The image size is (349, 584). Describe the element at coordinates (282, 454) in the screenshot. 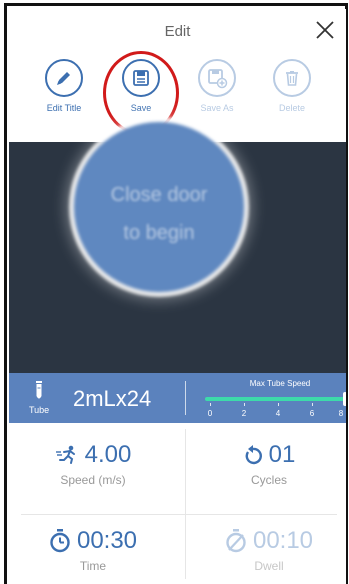

I see `cycles-value: 01` at that location.